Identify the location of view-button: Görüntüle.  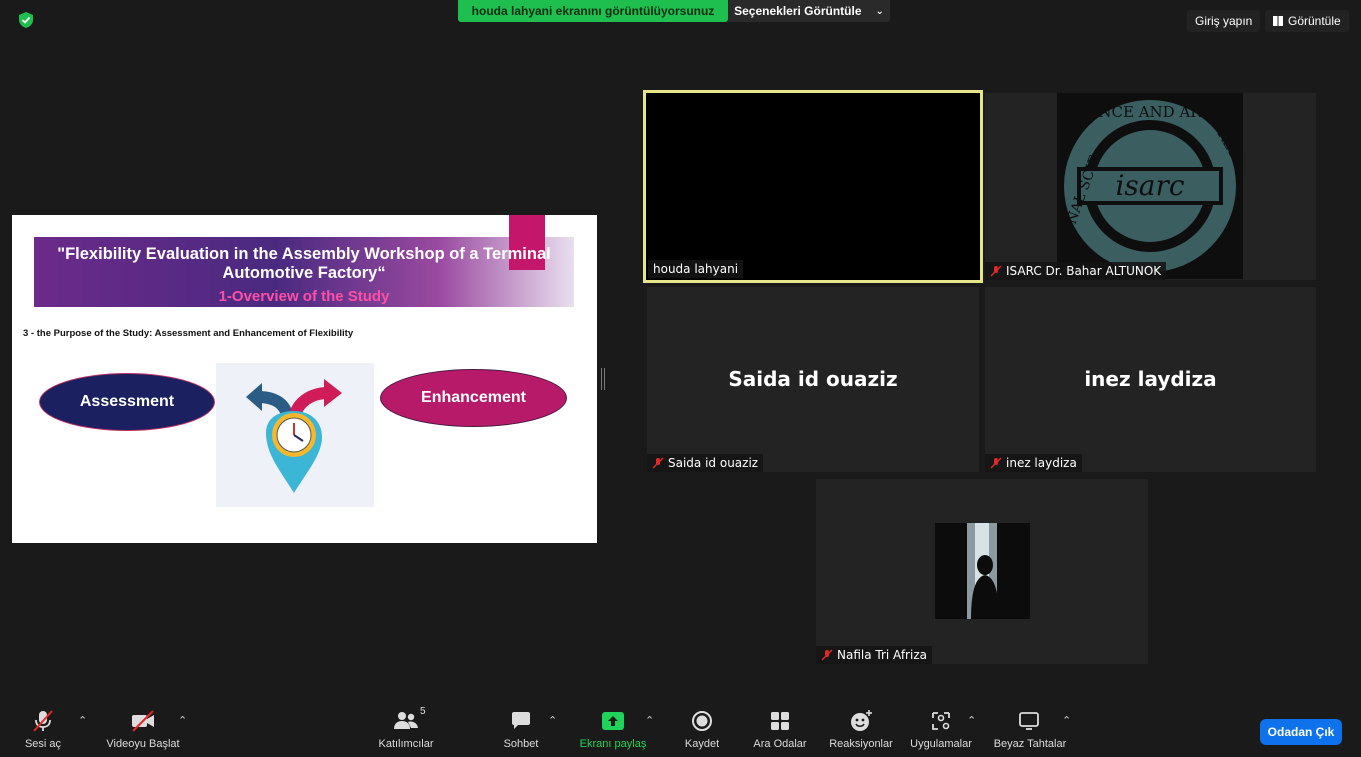
(1307, 21).